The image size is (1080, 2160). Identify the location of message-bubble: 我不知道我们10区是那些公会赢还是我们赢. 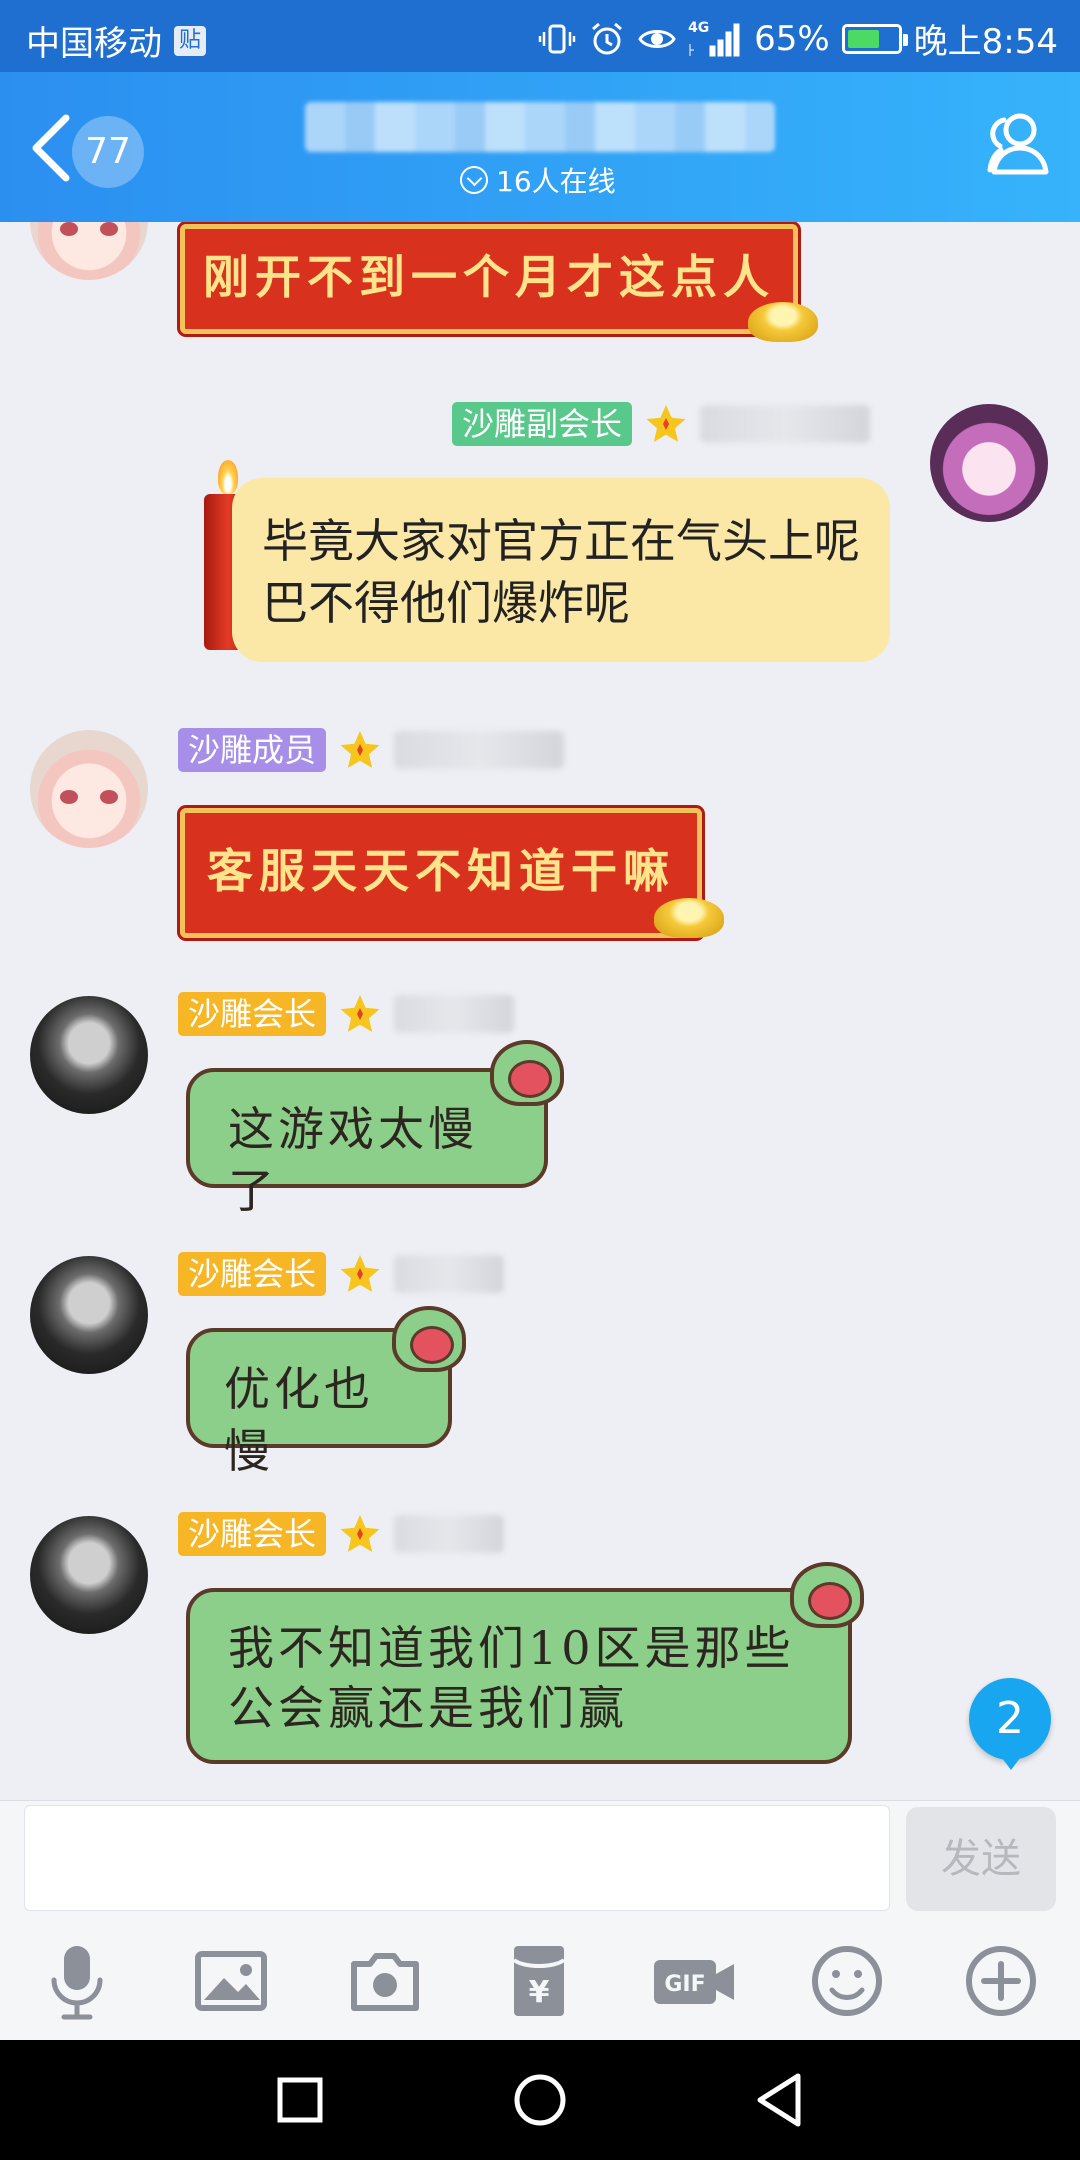
(519, 1676).